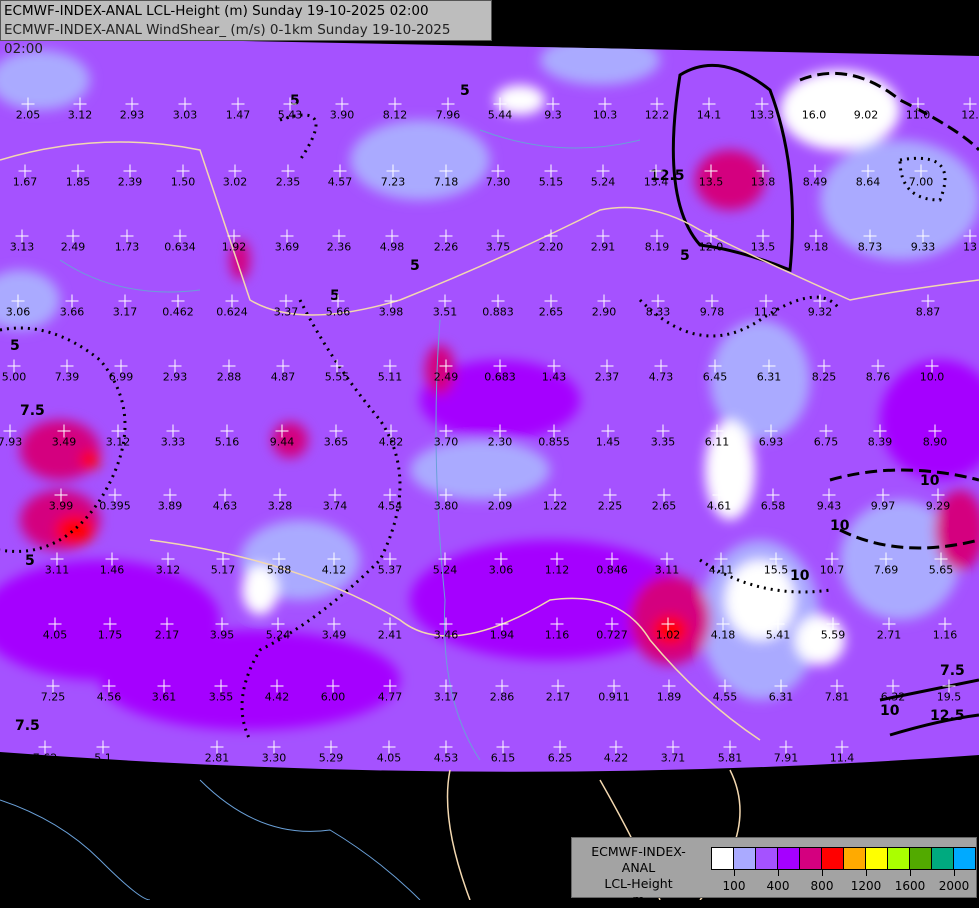 The width and height of the screenshot is (979, 908). I want to click on value-label: 3.17, so click(446, 697).